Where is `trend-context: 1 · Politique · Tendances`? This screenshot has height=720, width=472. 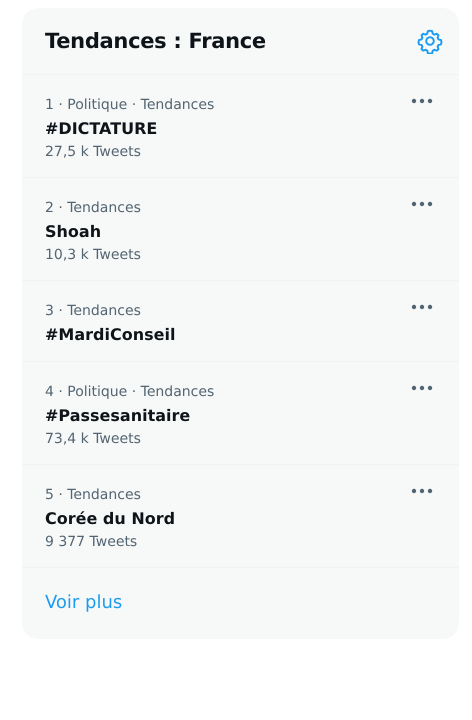 trend-context: 1 · Politique · Tendances is located at coordinates (129, 105).